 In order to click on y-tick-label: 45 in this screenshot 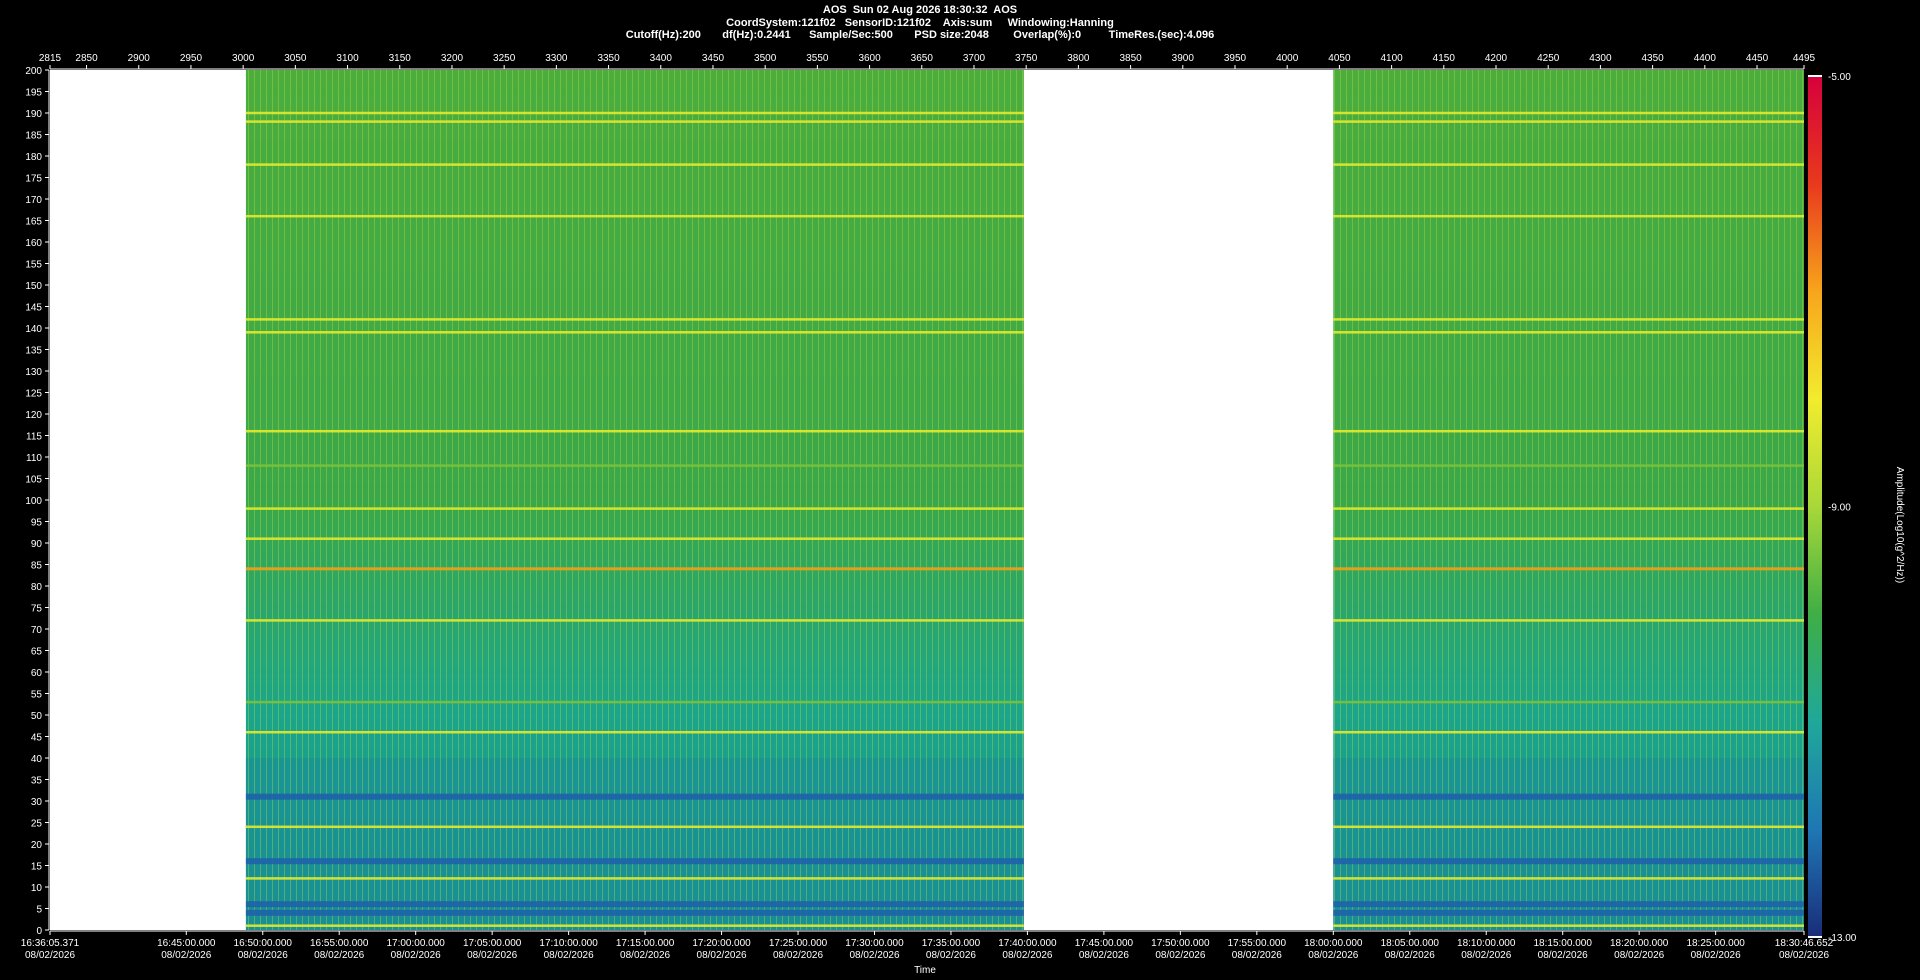, I will do `click(37, 738)`.